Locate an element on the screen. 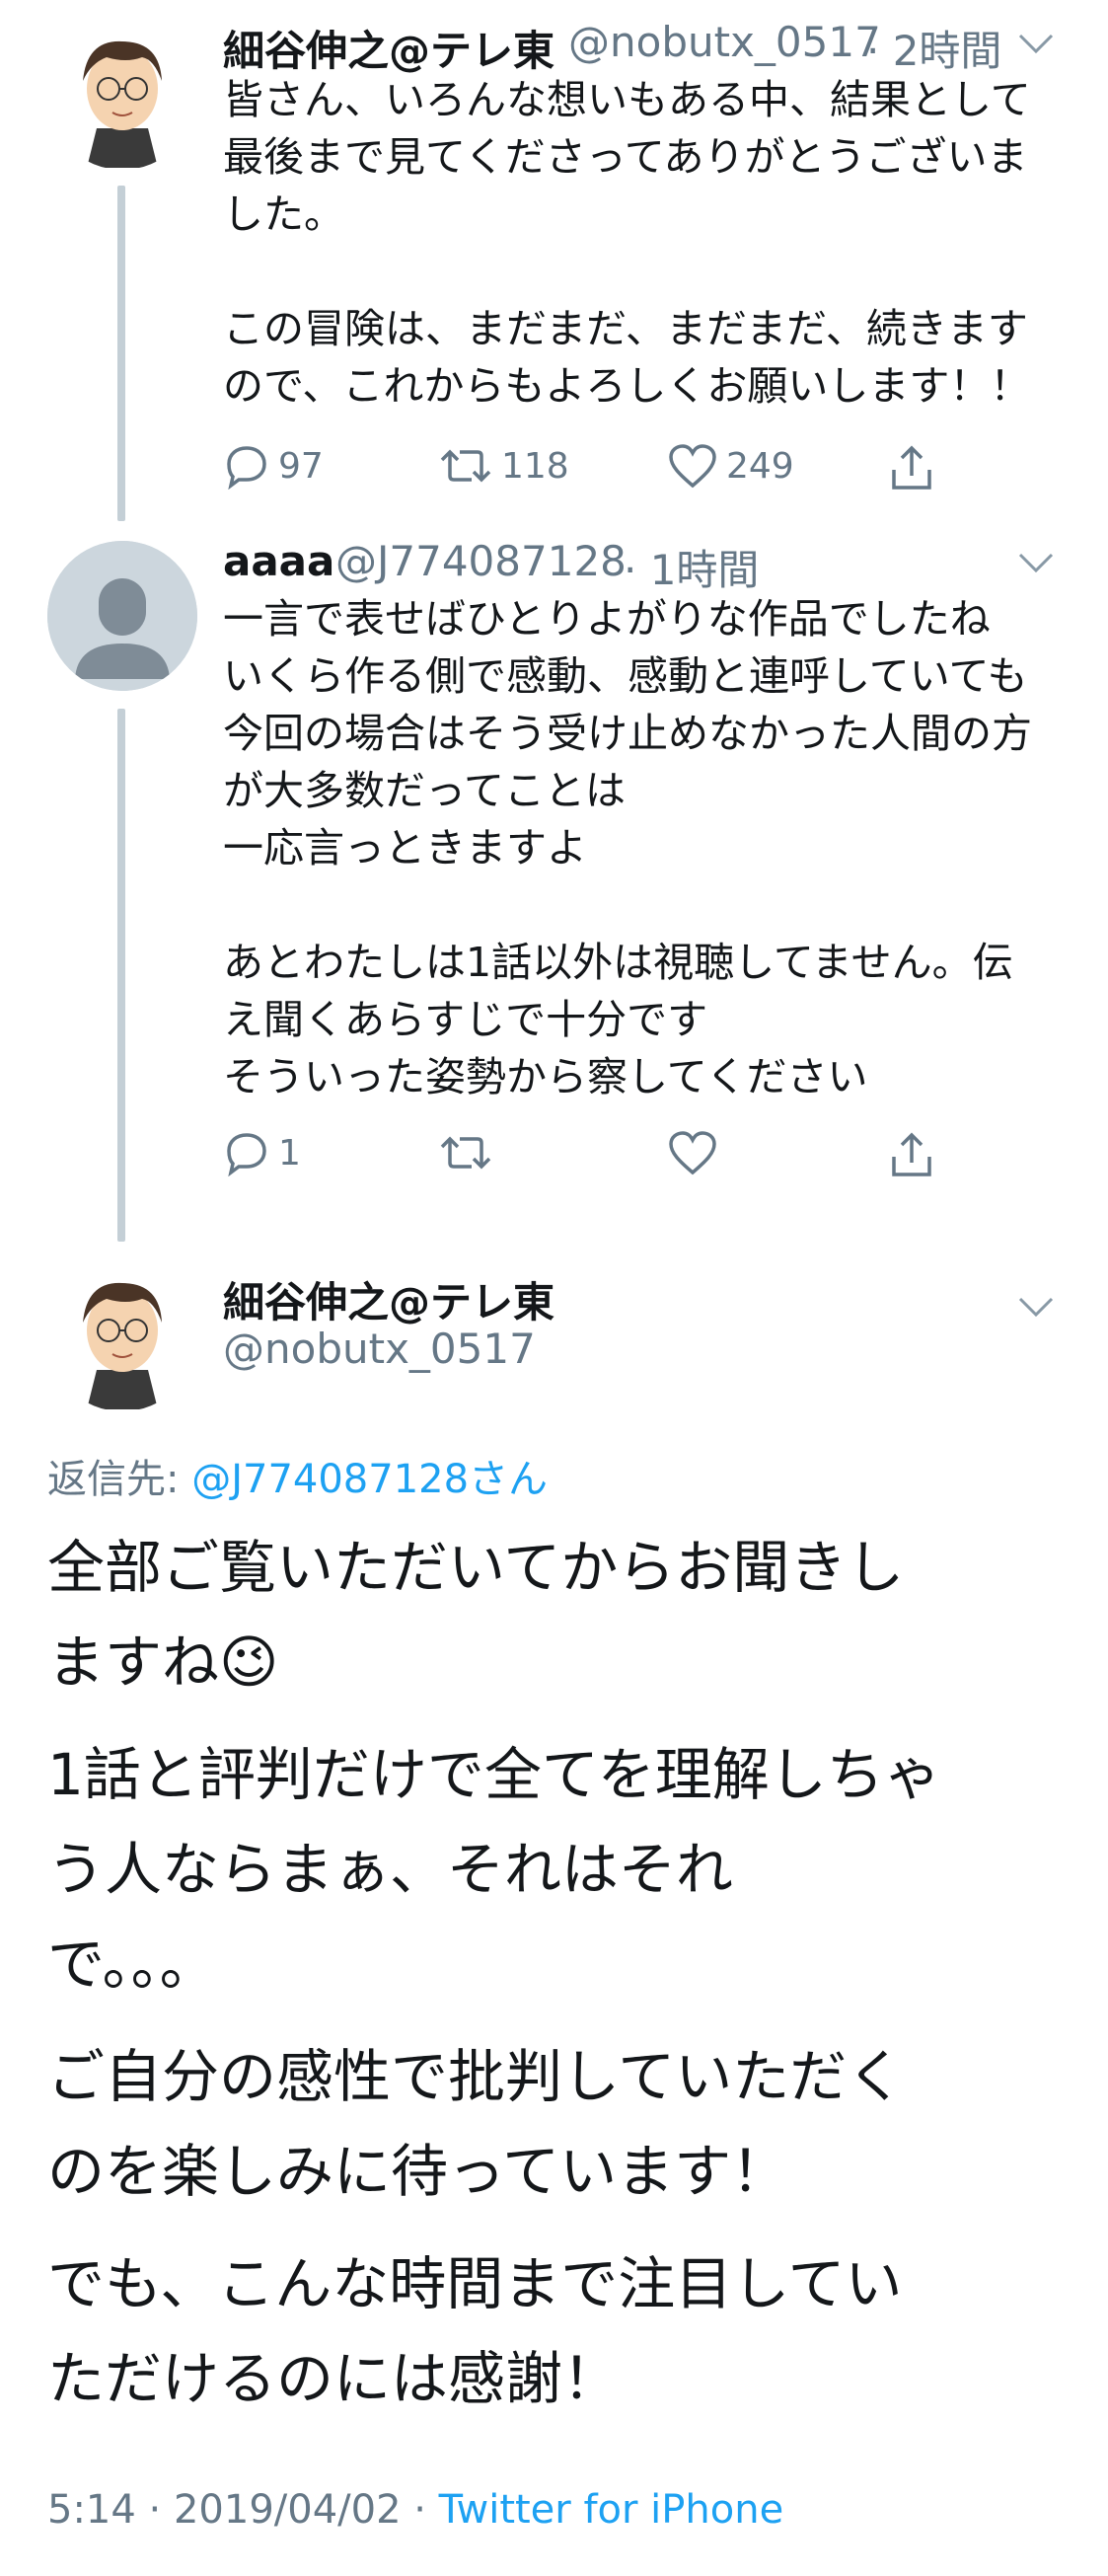 The image size is (1108, 2576). main-paragraph-1: 全部ご覧いただいてからお聞きし ますね😉 is located at coordinates (476, 1615).